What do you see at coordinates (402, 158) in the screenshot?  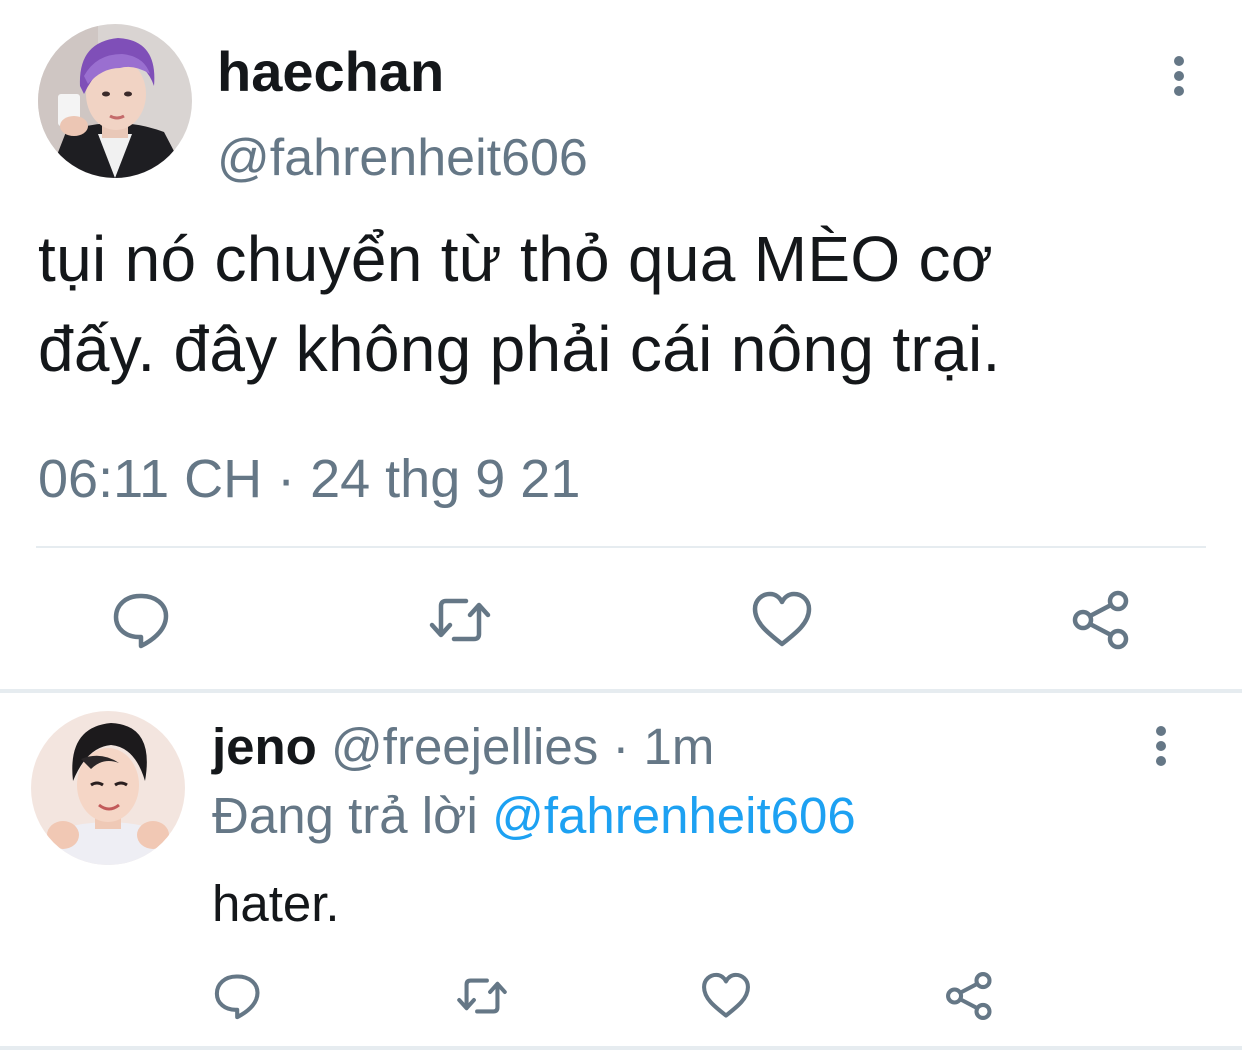 I see `author-handle: @fahrenheit606` at bounding box center [402, 158].